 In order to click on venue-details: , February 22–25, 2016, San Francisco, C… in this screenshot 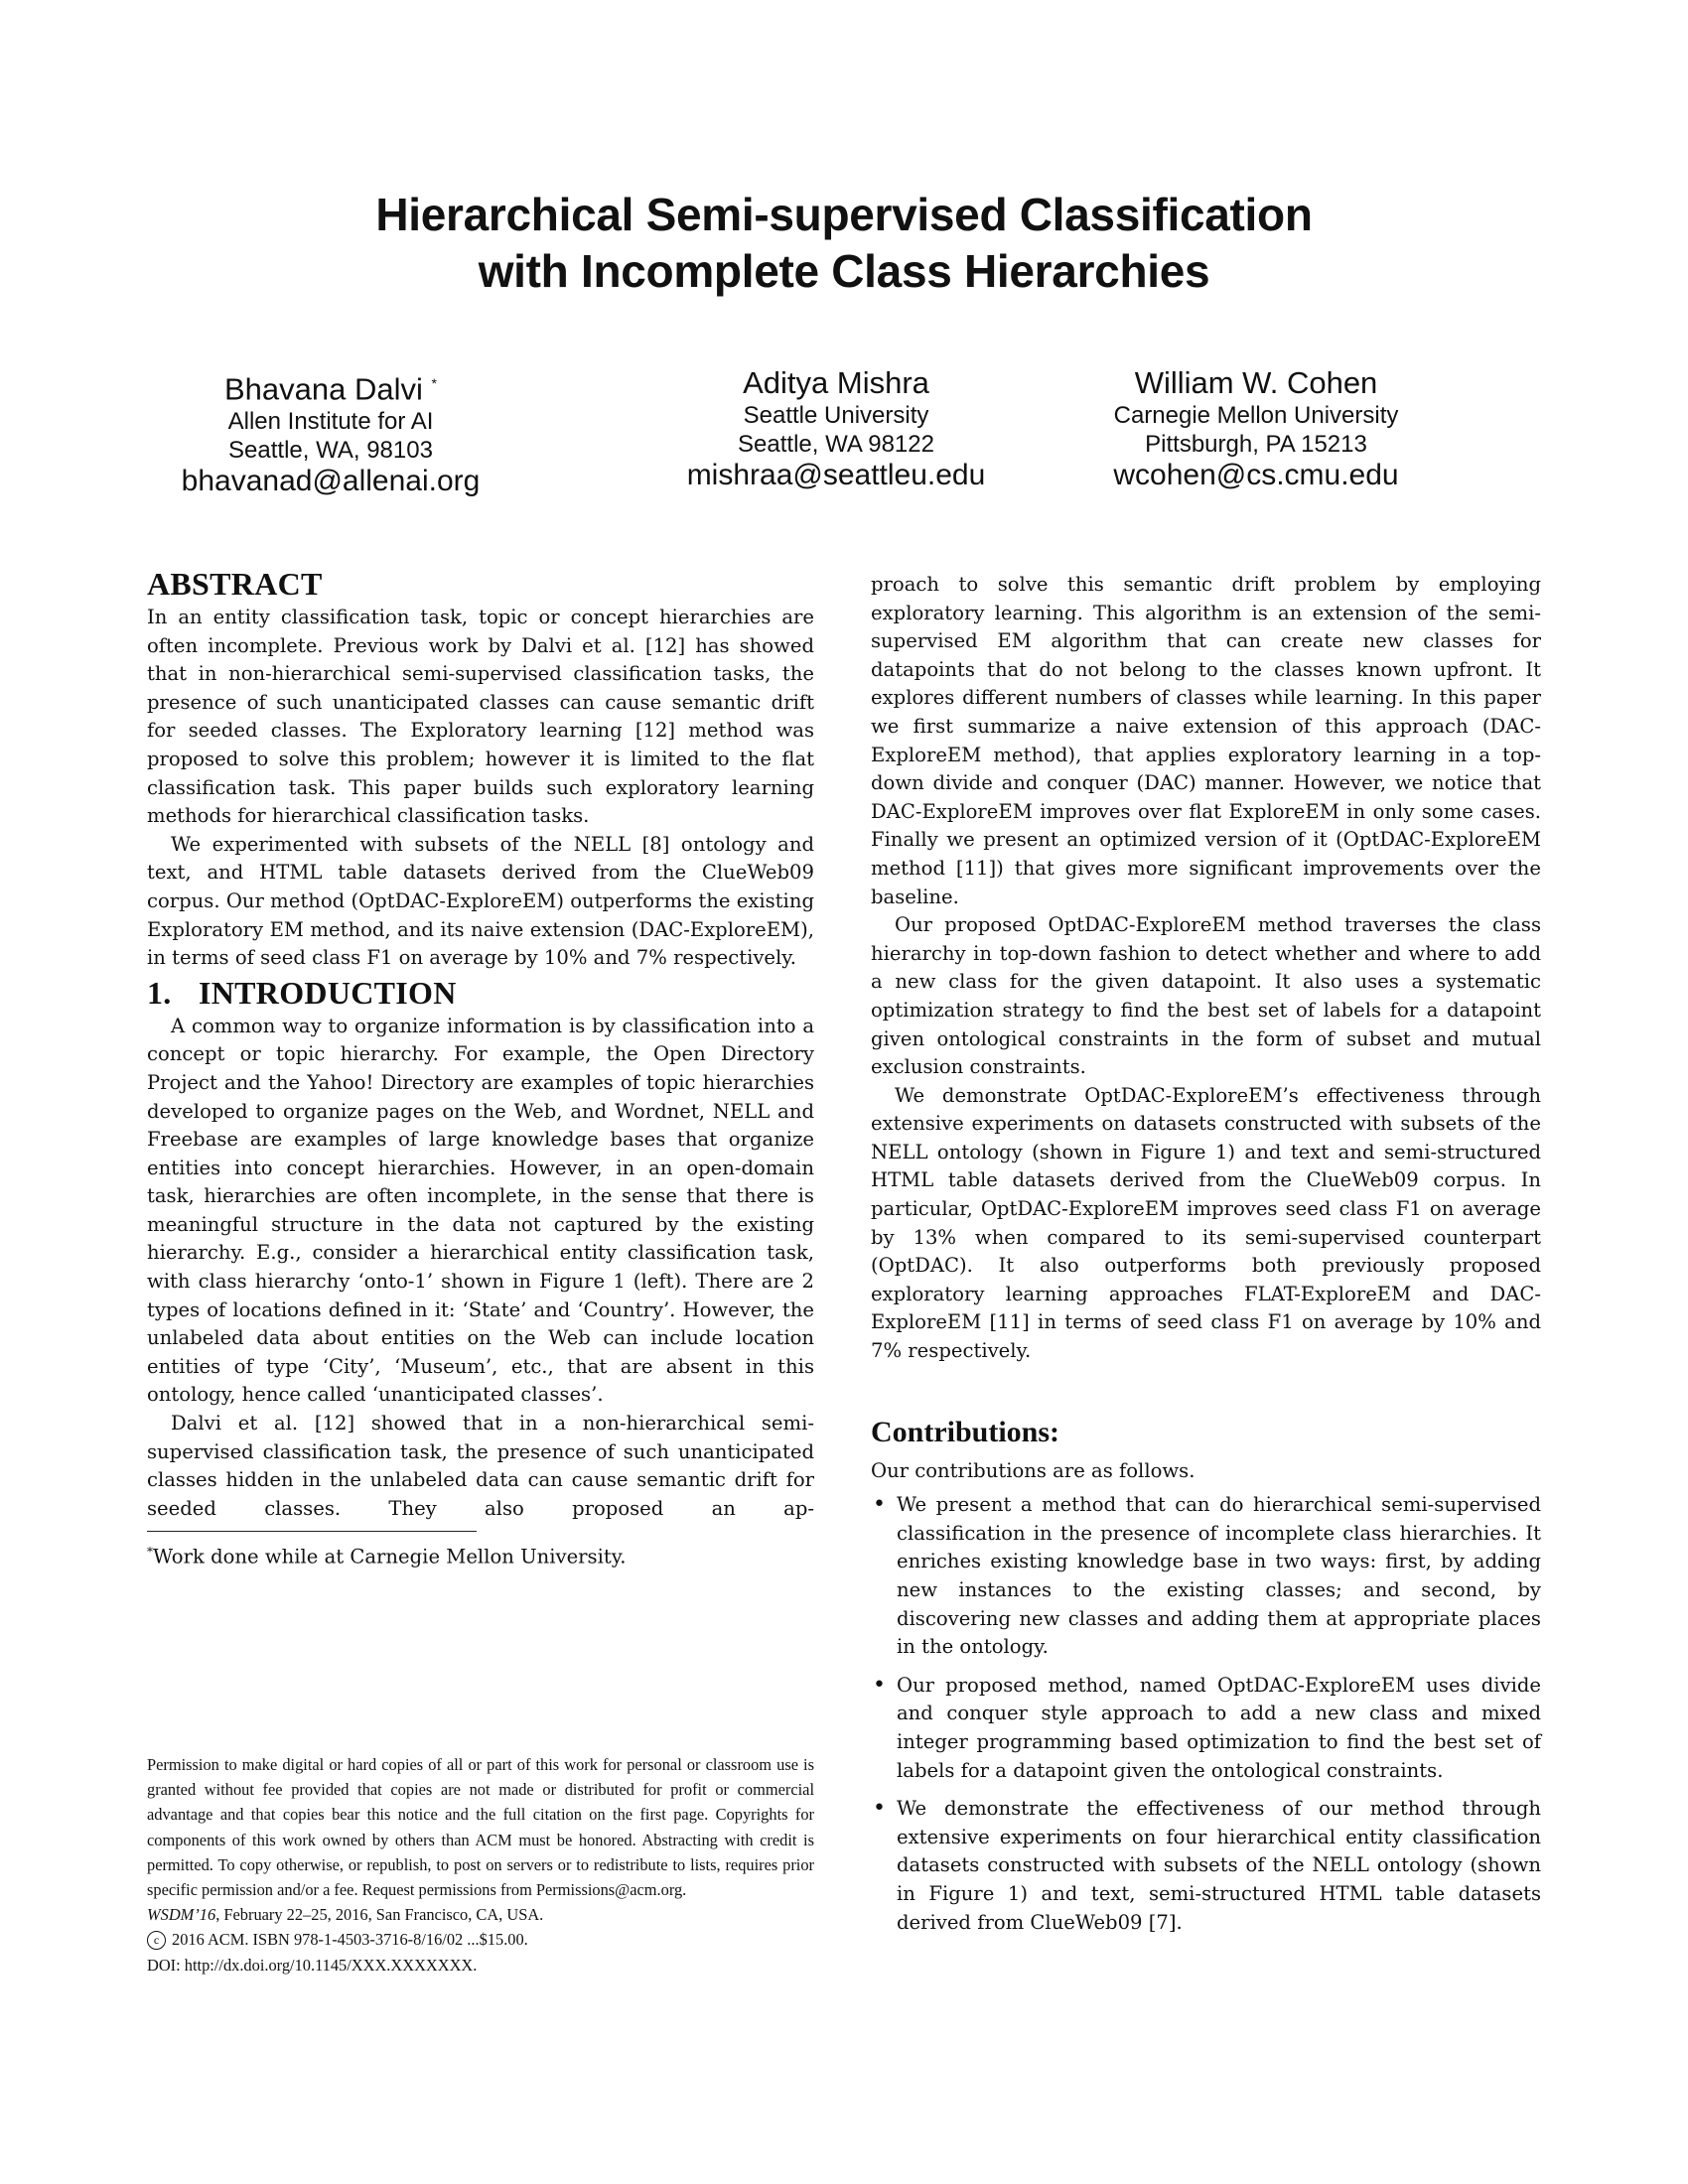, I will do `click(379, 1915)`.